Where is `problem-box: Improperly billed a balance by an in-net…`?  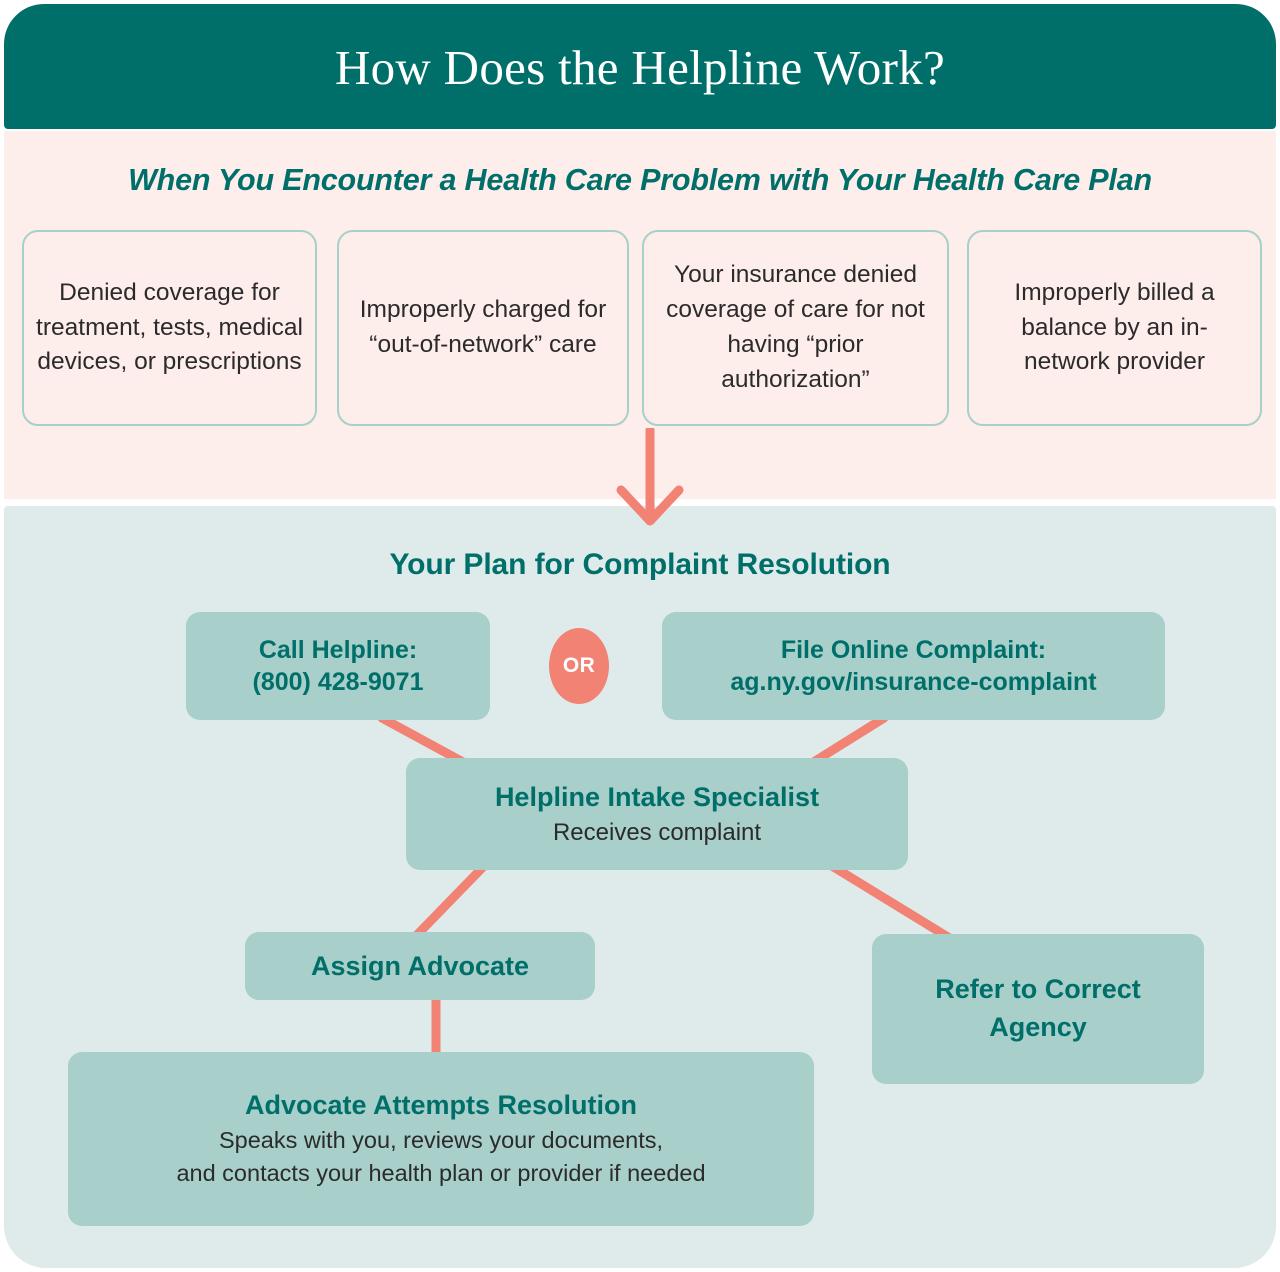
problem-box: Improperly billed a balance by an in-net… is located at coordinates (1114, 328).